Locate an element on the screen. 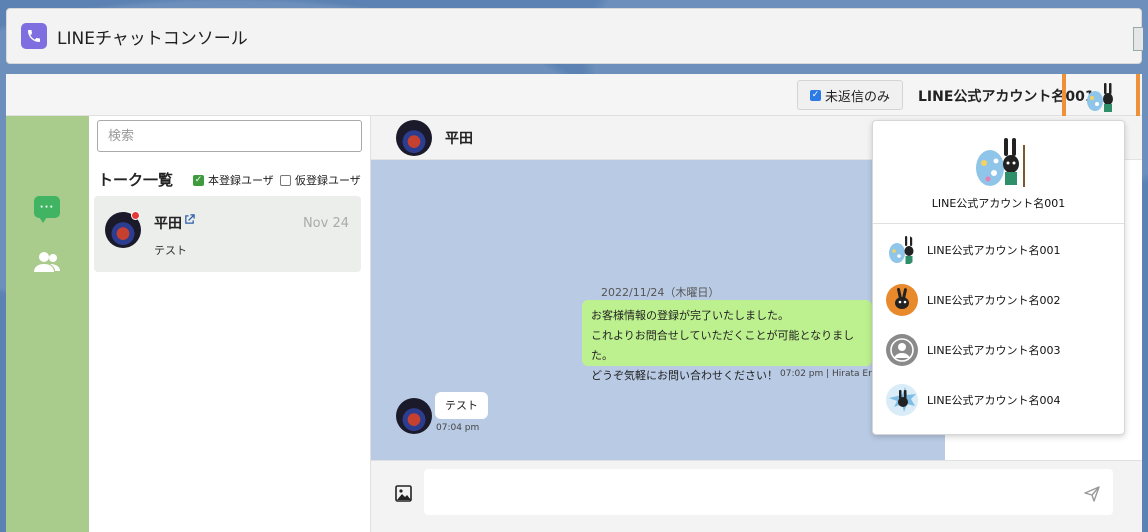 The width and height of the screenshot is (1148, 532). blue-rabbit-avatar-icon is located at coordinates (902, 400).